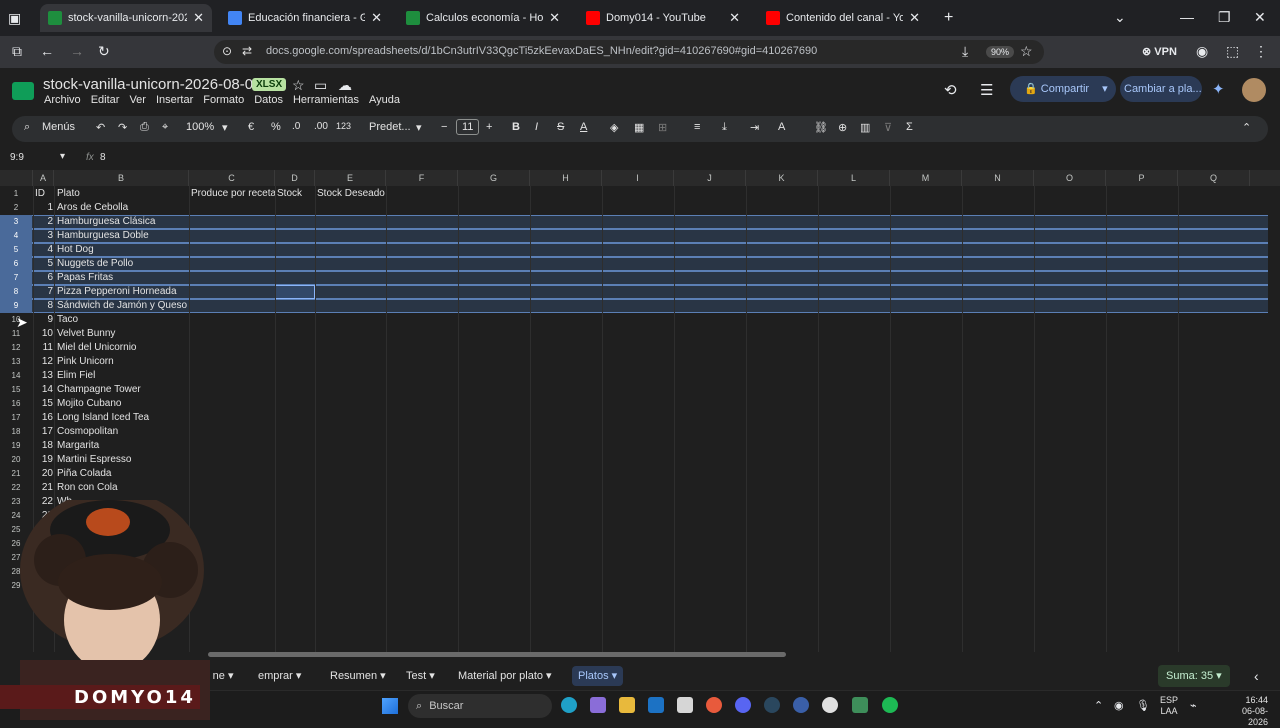  I want to click on font-chevron-icon: ▾, so click(419, 127).